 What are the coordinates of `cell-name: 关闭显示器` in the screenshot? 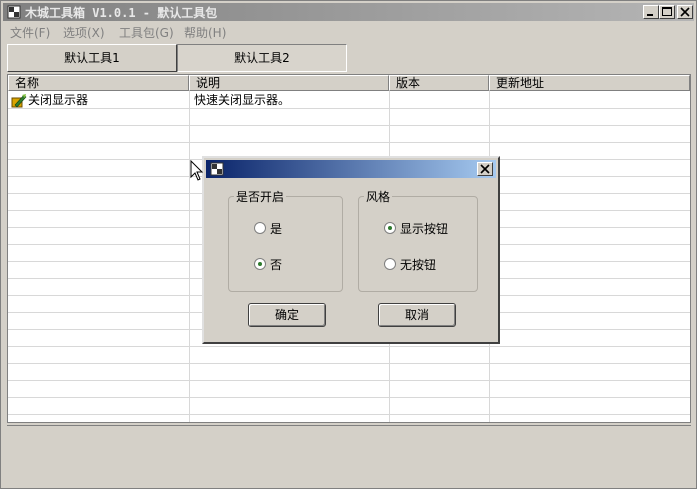 It's located at (58, 100).